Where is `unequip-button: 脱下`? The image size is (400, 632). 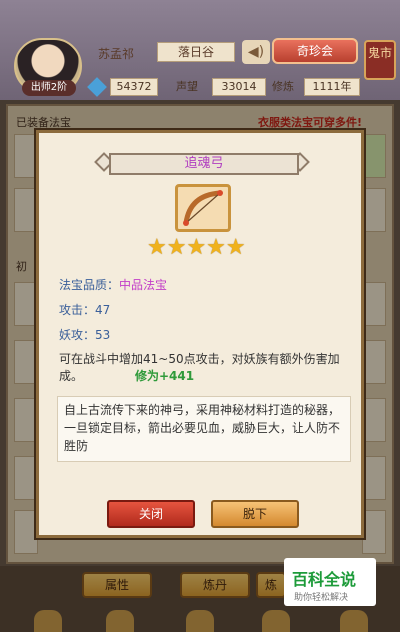 unequip-button: 脱下 is located at coordinates (255, 514).